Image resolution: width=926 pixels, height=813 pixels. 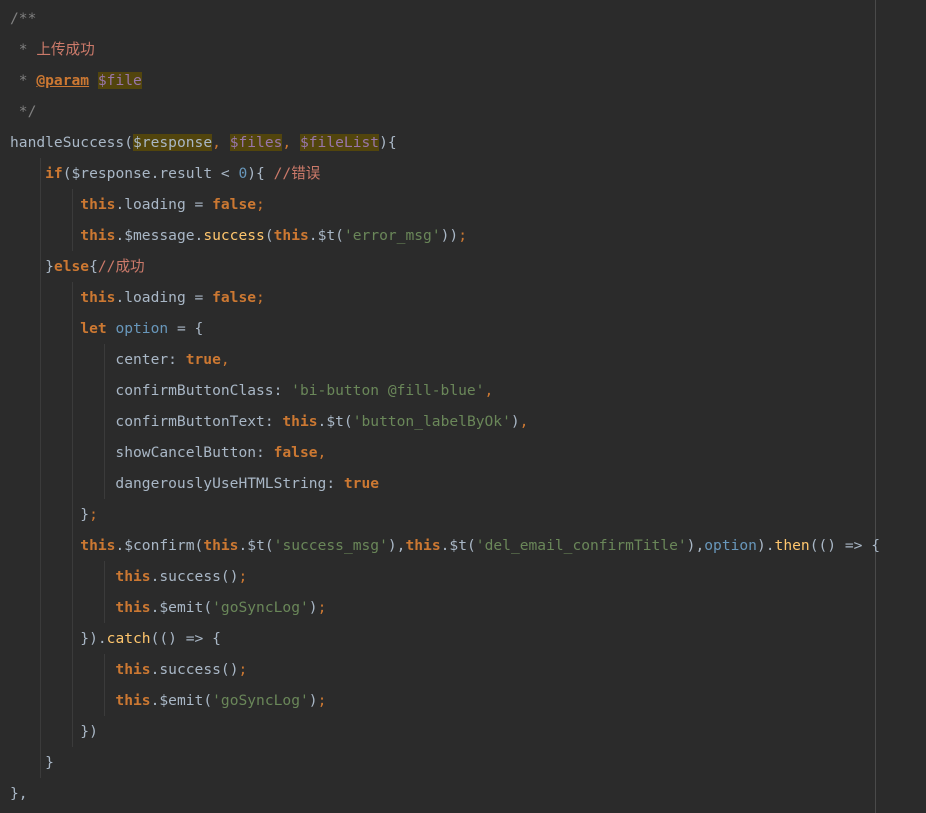 I want to click on code-line: */, so click(x=23, y=111).